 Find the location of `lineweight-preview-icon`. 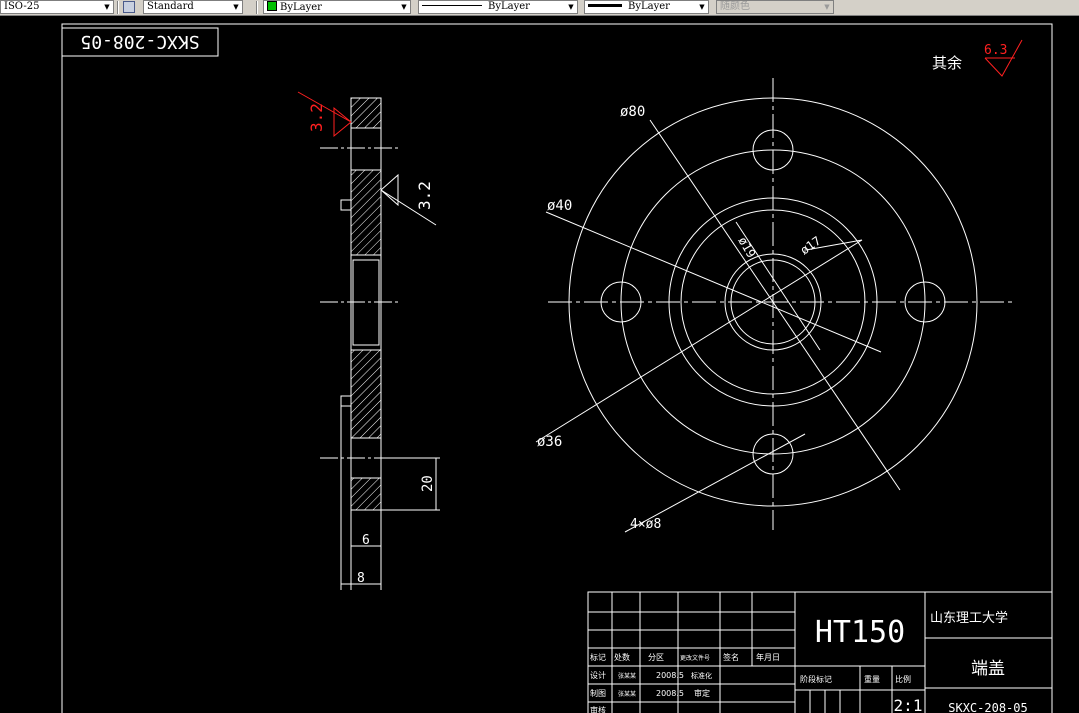

lineweight-preview-icon is located at coordinates (605, 5).